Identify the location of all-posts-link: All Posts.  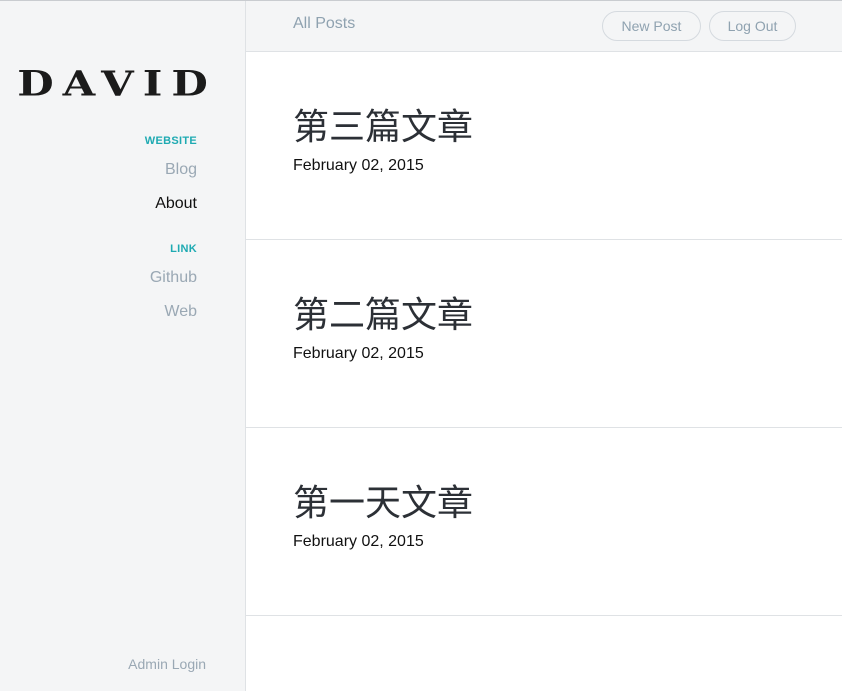
(324, 24).